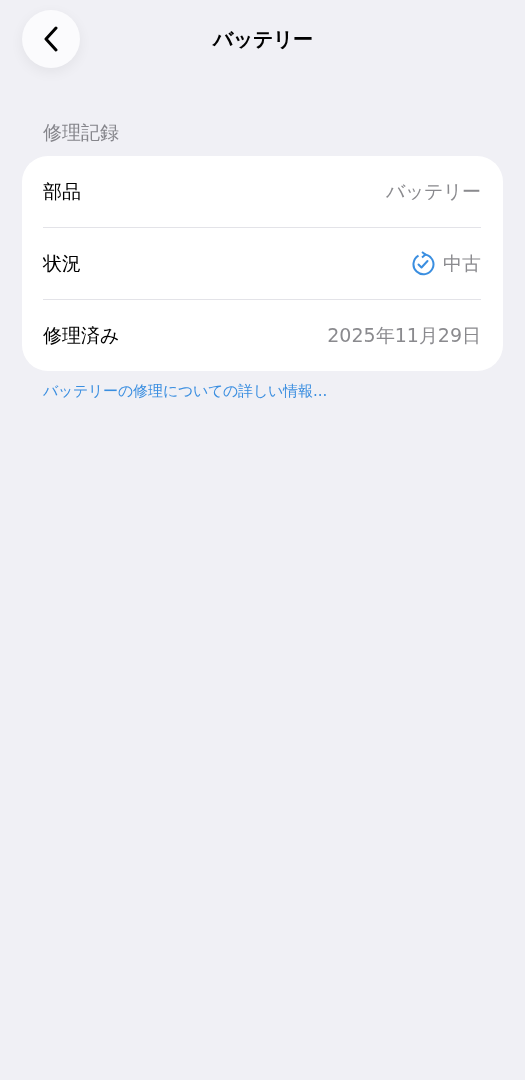  I want to click on back-icon, so click(51, 39).